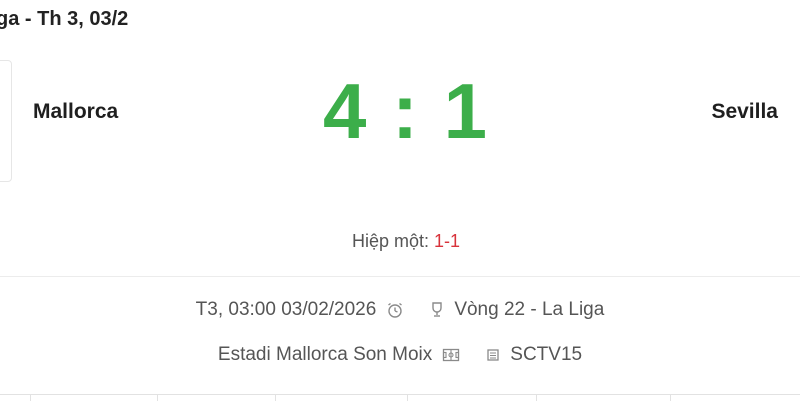 Image resolution: width=800 pixels, height=401 pixels. Describe the element at coordinates (395, 310) in the screenshot. I see `alarm-clock-icon` at that location.